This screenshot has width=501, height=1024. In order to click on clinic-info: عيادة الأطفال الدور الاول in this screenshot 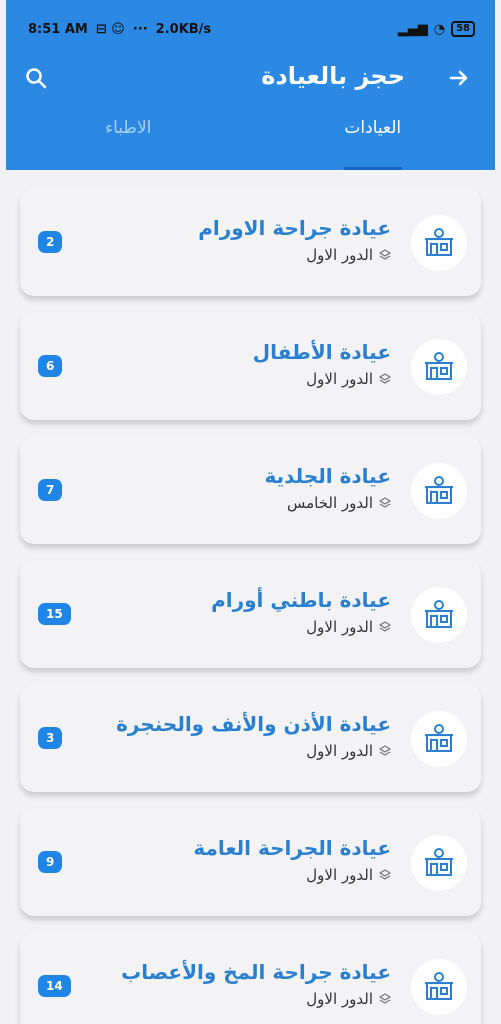, I will do `click(322, 364)`.